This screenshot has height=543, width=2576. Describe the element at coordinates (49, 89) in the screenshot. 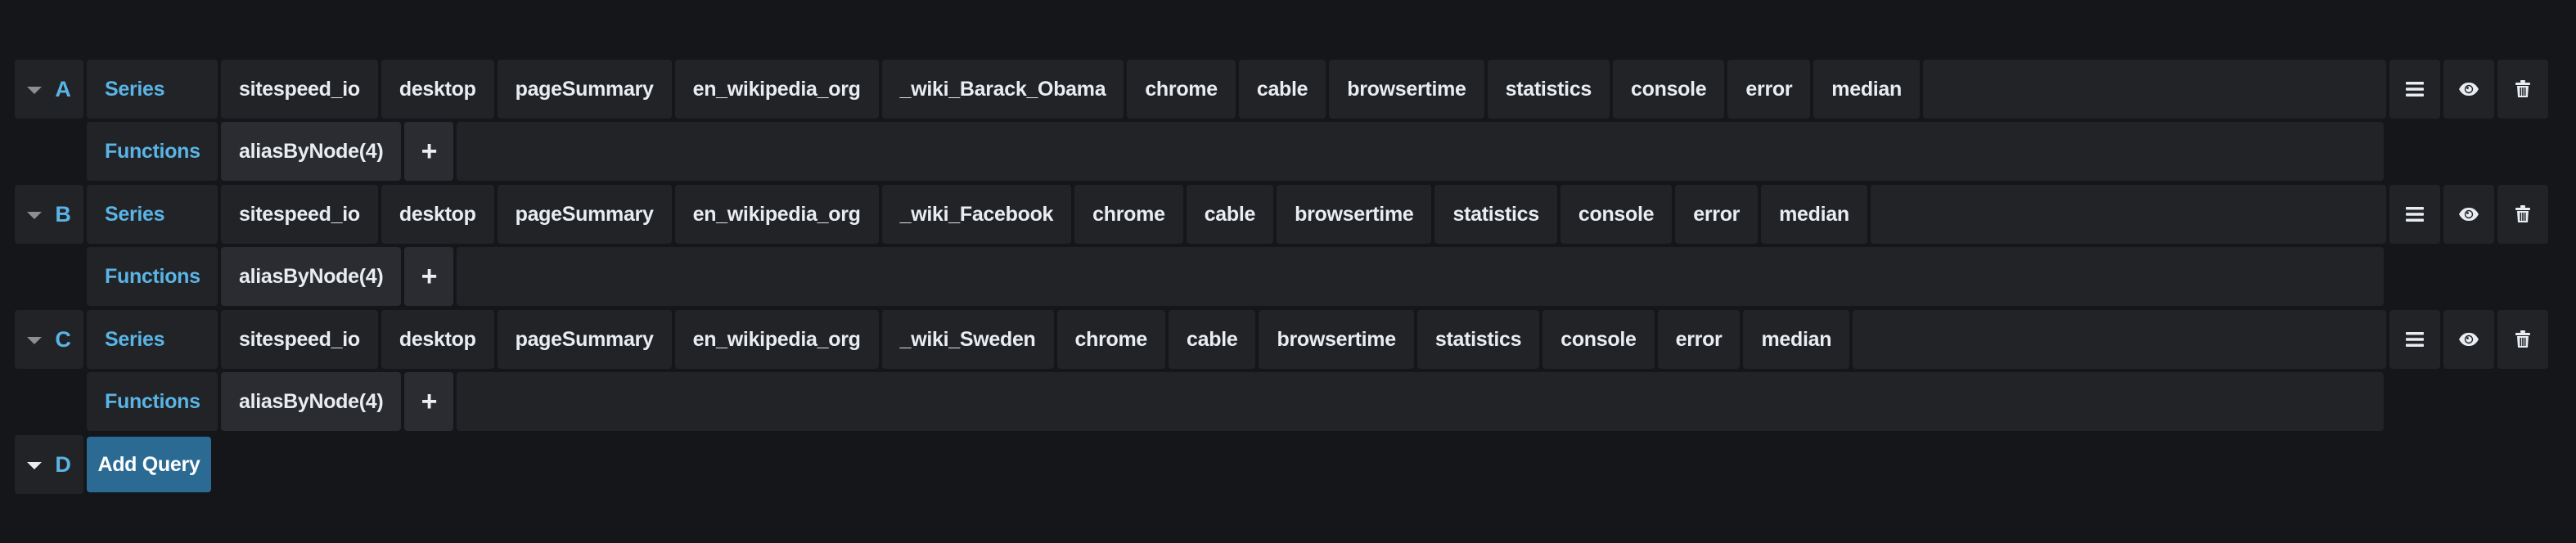

I see `query-collapse-toggle: A` at that location.